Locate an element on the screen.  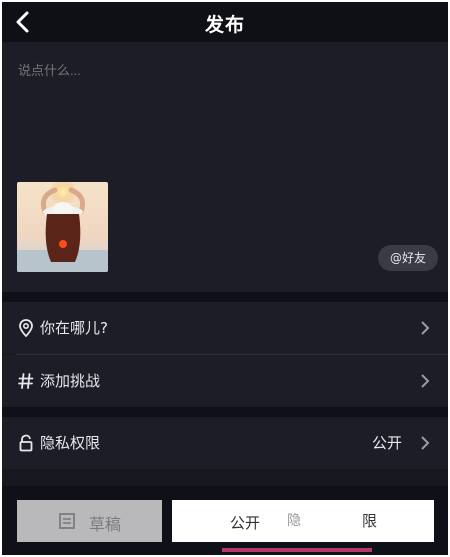
privacy-label: 隐私权限 is located at coordinates (70, 443).